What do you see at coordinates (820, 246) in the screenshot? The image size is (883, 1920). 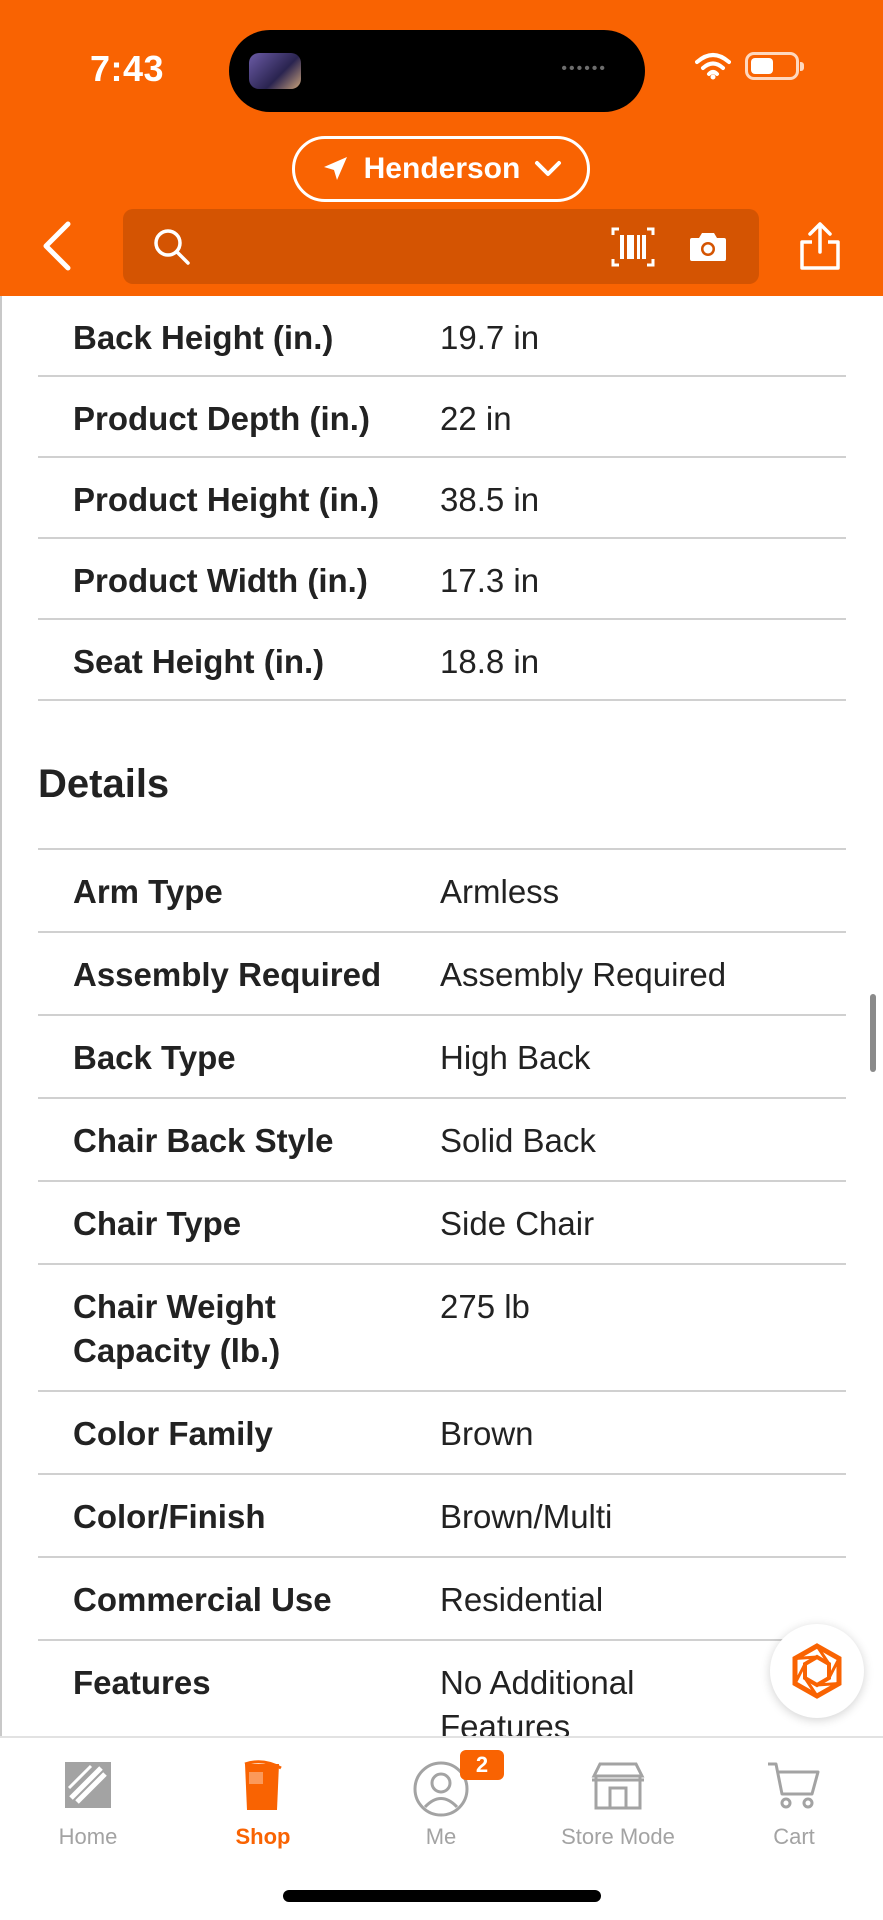 I see `share-icon` at bounding box center [820, 246].